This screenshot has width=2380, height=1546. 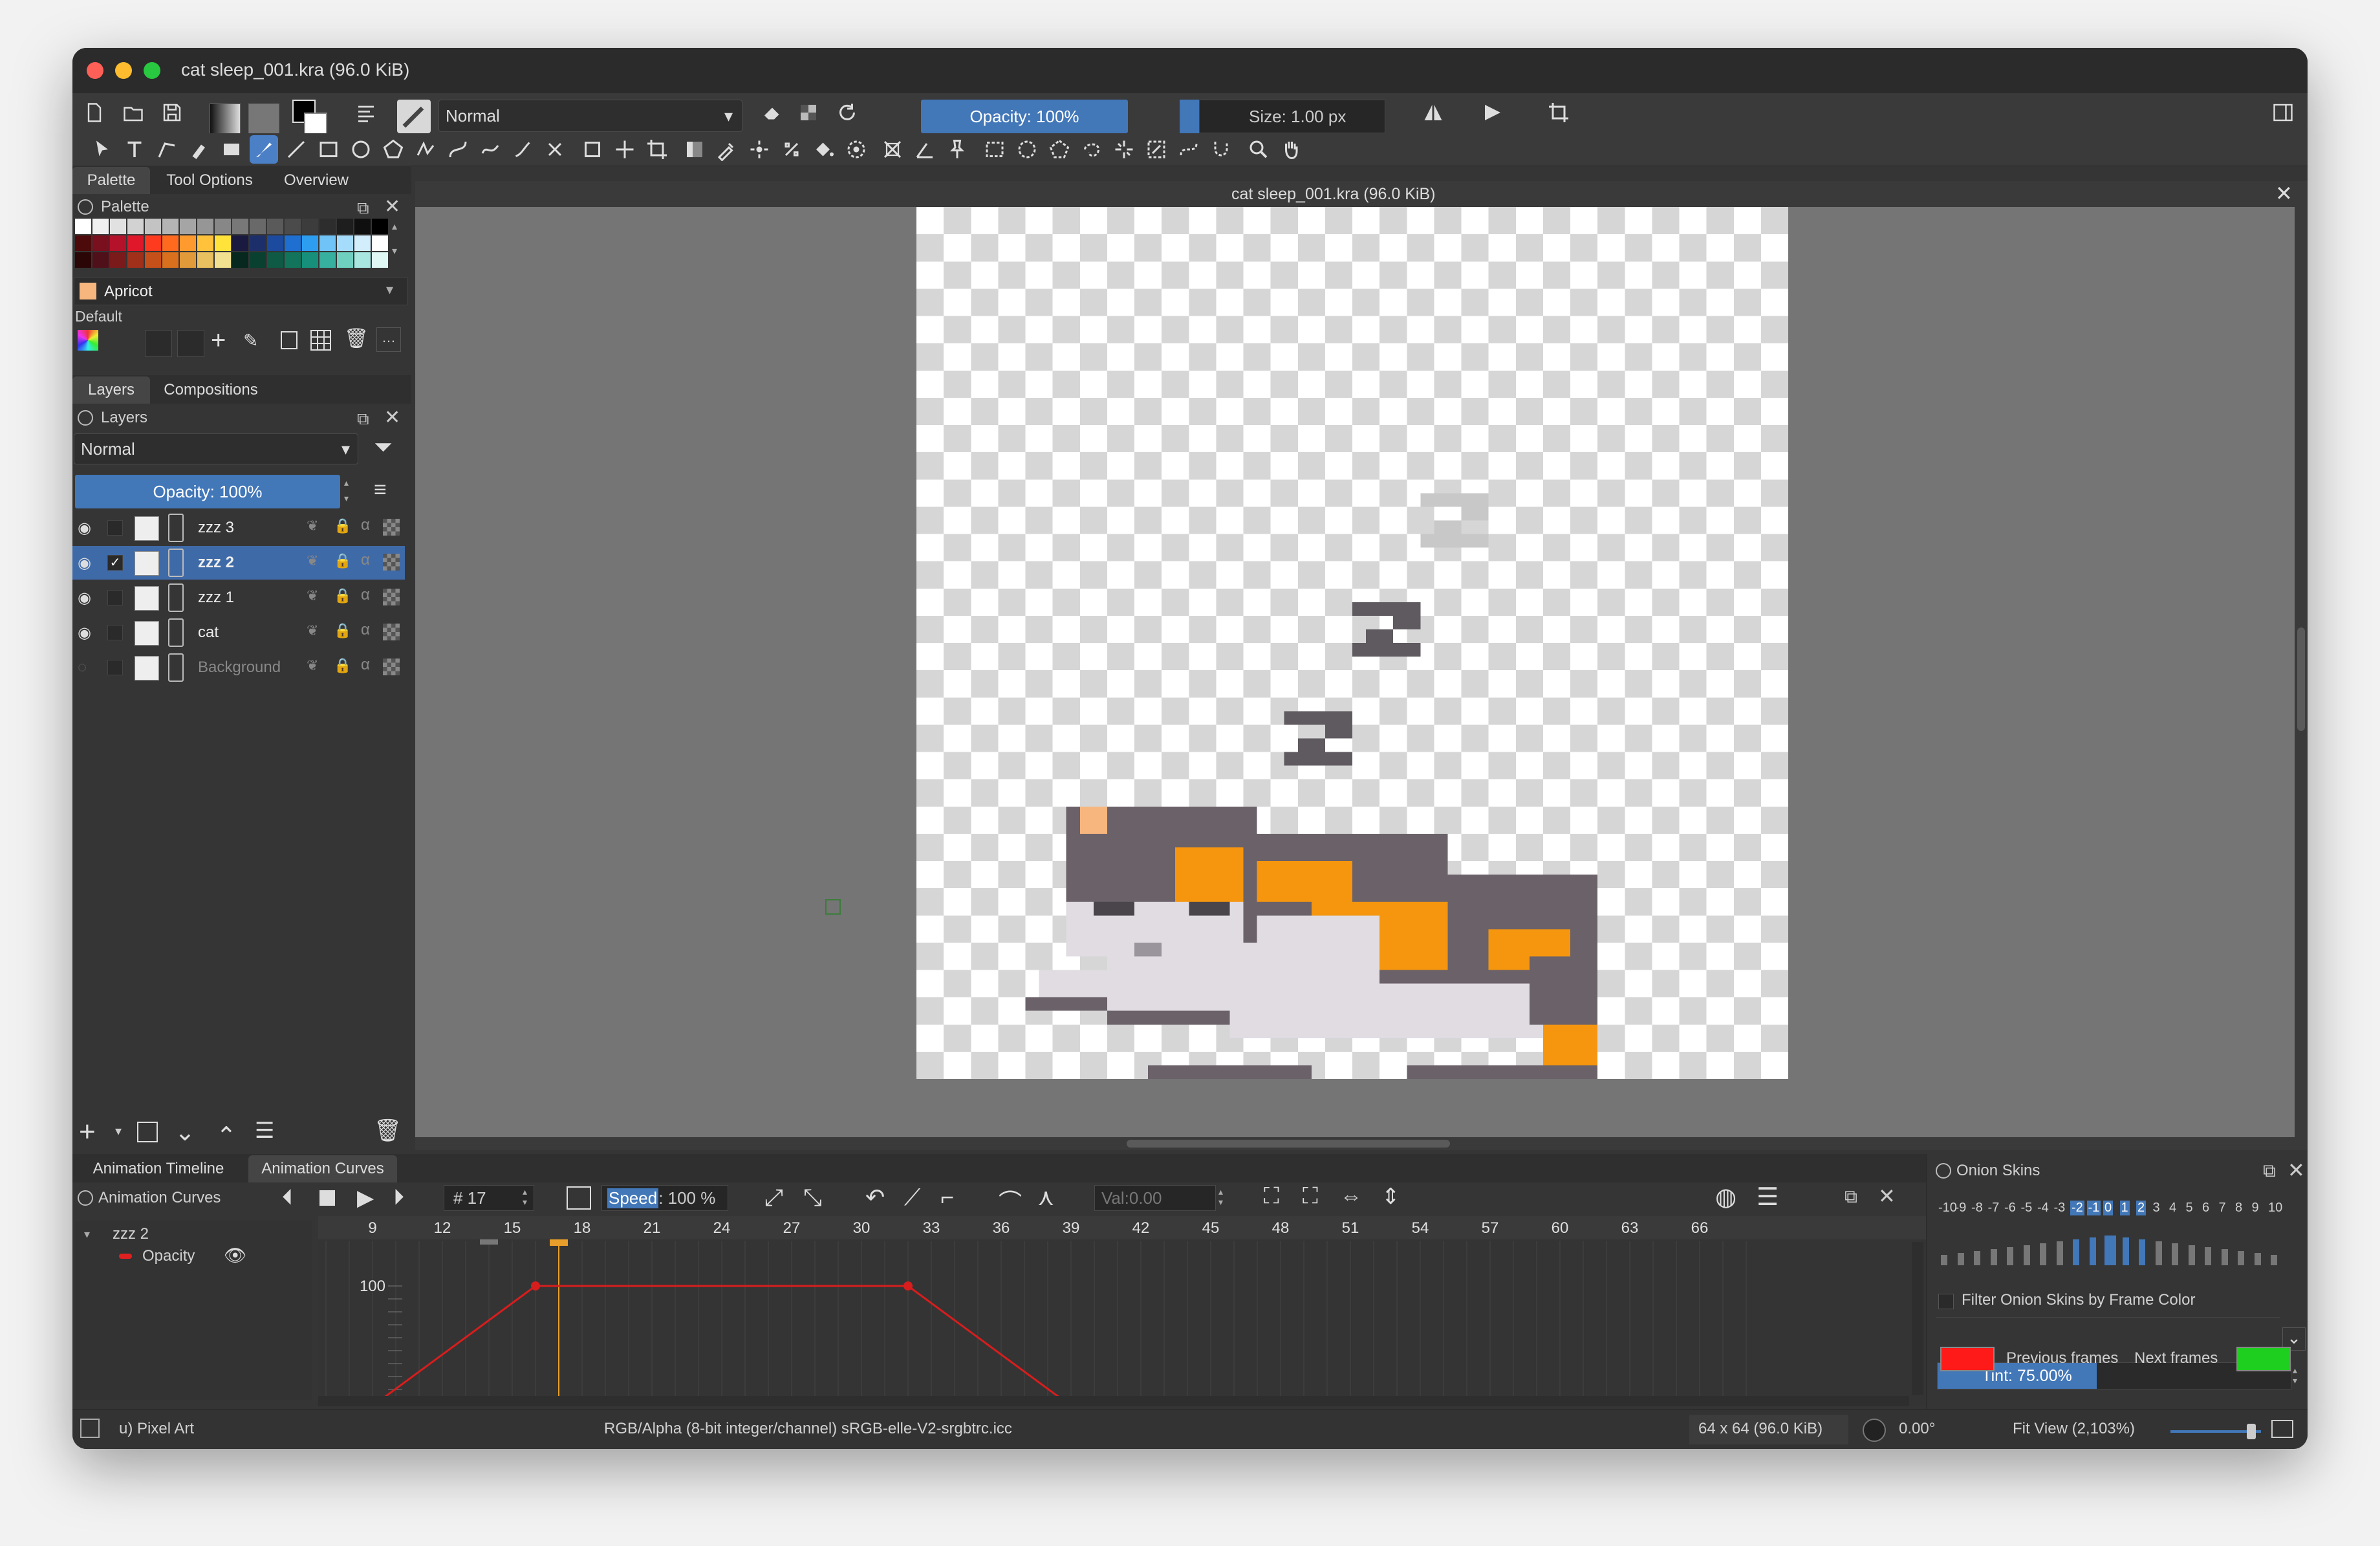 I want to click on layer-row: ◉ zzz 3 ❦ 🔒 α, so click(x=238, y=528).